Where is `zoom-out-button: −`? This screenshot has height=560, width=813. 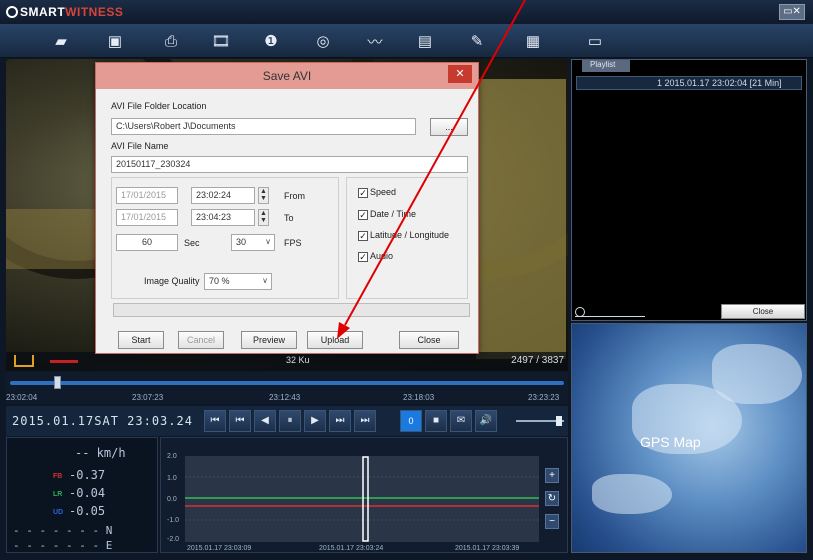
zoom-out-button: − is located at coordinates (552, 521).